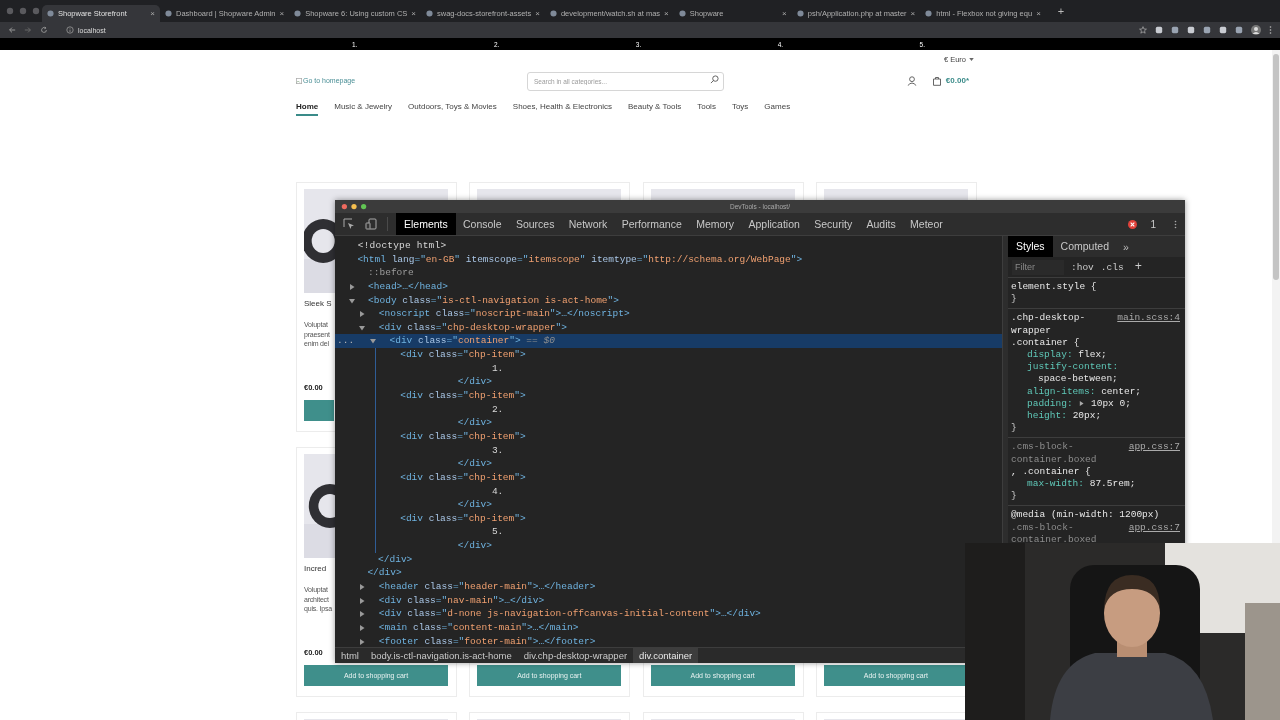  What do you see at coordinates (1148, 318) in the screenshot?
I see `source-link: main.scss:4` at bounding box center [1148, 318].